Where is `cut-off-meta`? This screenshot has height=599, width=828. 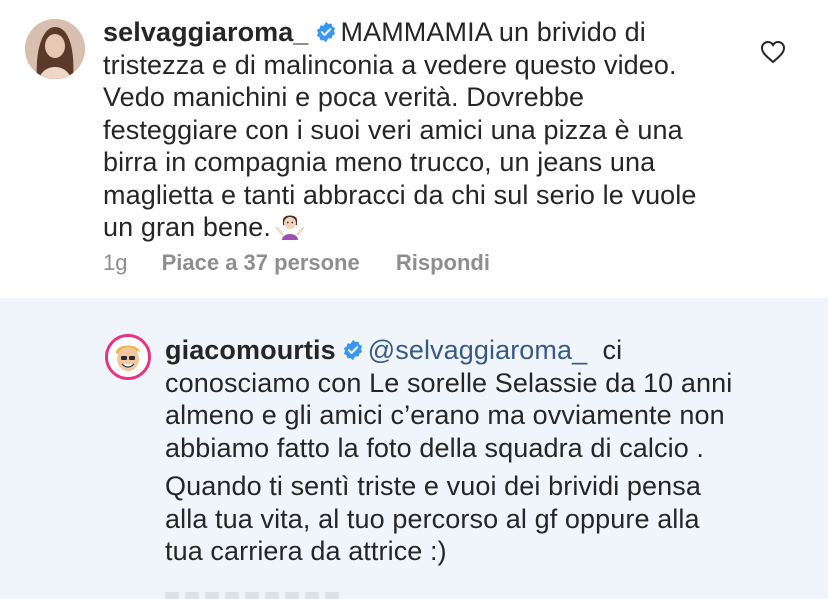
cut-off-meta is located at coordinates (255, 595).